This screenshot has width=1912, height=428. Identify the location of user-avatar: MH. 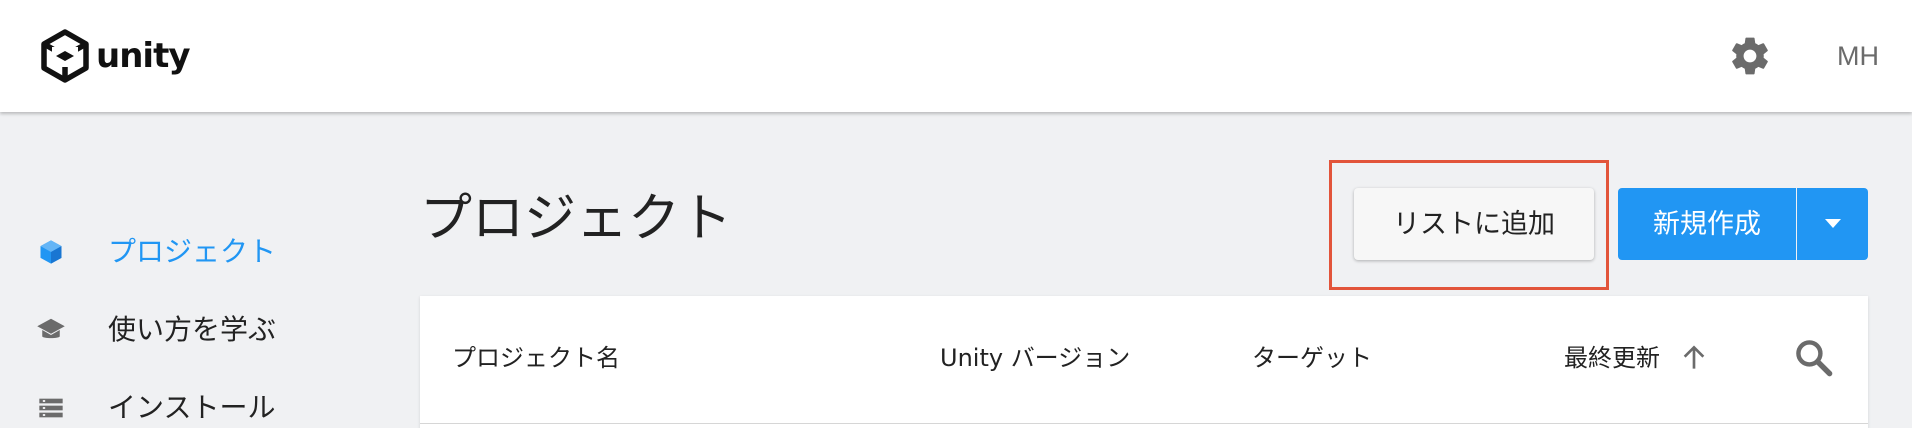
(1858, 56).